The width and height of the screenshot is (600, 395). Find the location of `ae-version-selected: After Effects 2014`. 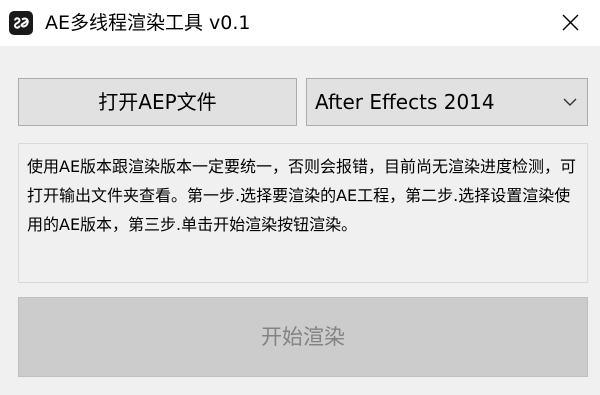

ae-version-selected: After Effects 2014 is located at coordinates (405, 102).